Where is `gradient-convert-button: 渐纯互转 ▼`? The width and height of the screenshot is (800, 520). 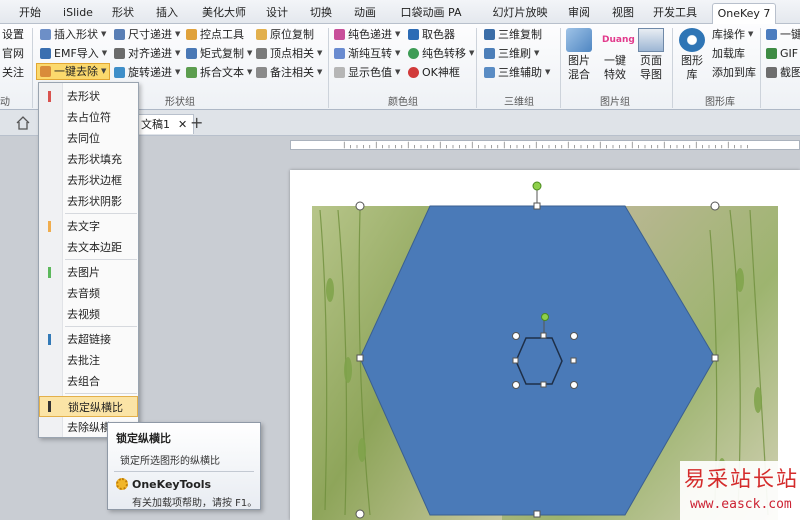
gradient-convert-button: 渐纯互转 ▼ is located at coordinates (367, 53).